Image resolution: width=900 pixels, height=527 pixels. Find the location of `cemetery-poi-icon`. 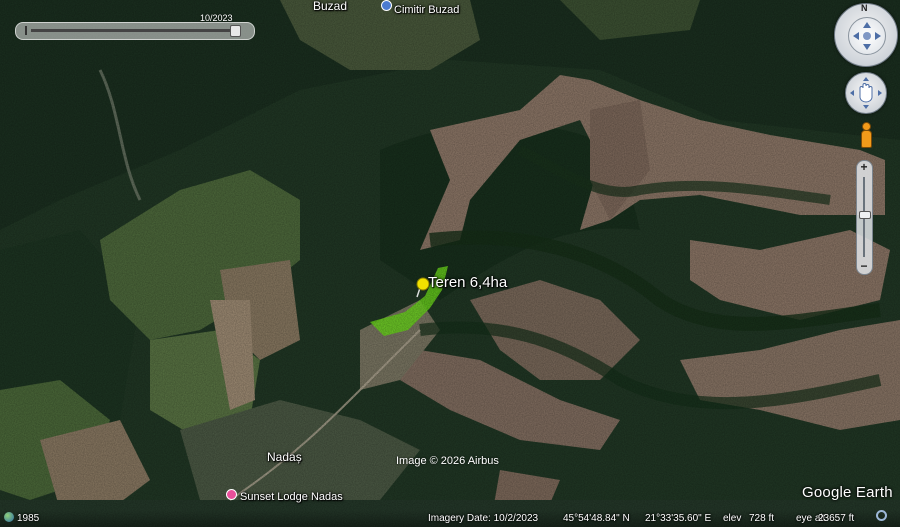

cemetery-poi-icon is located at coordinates (386, 5).